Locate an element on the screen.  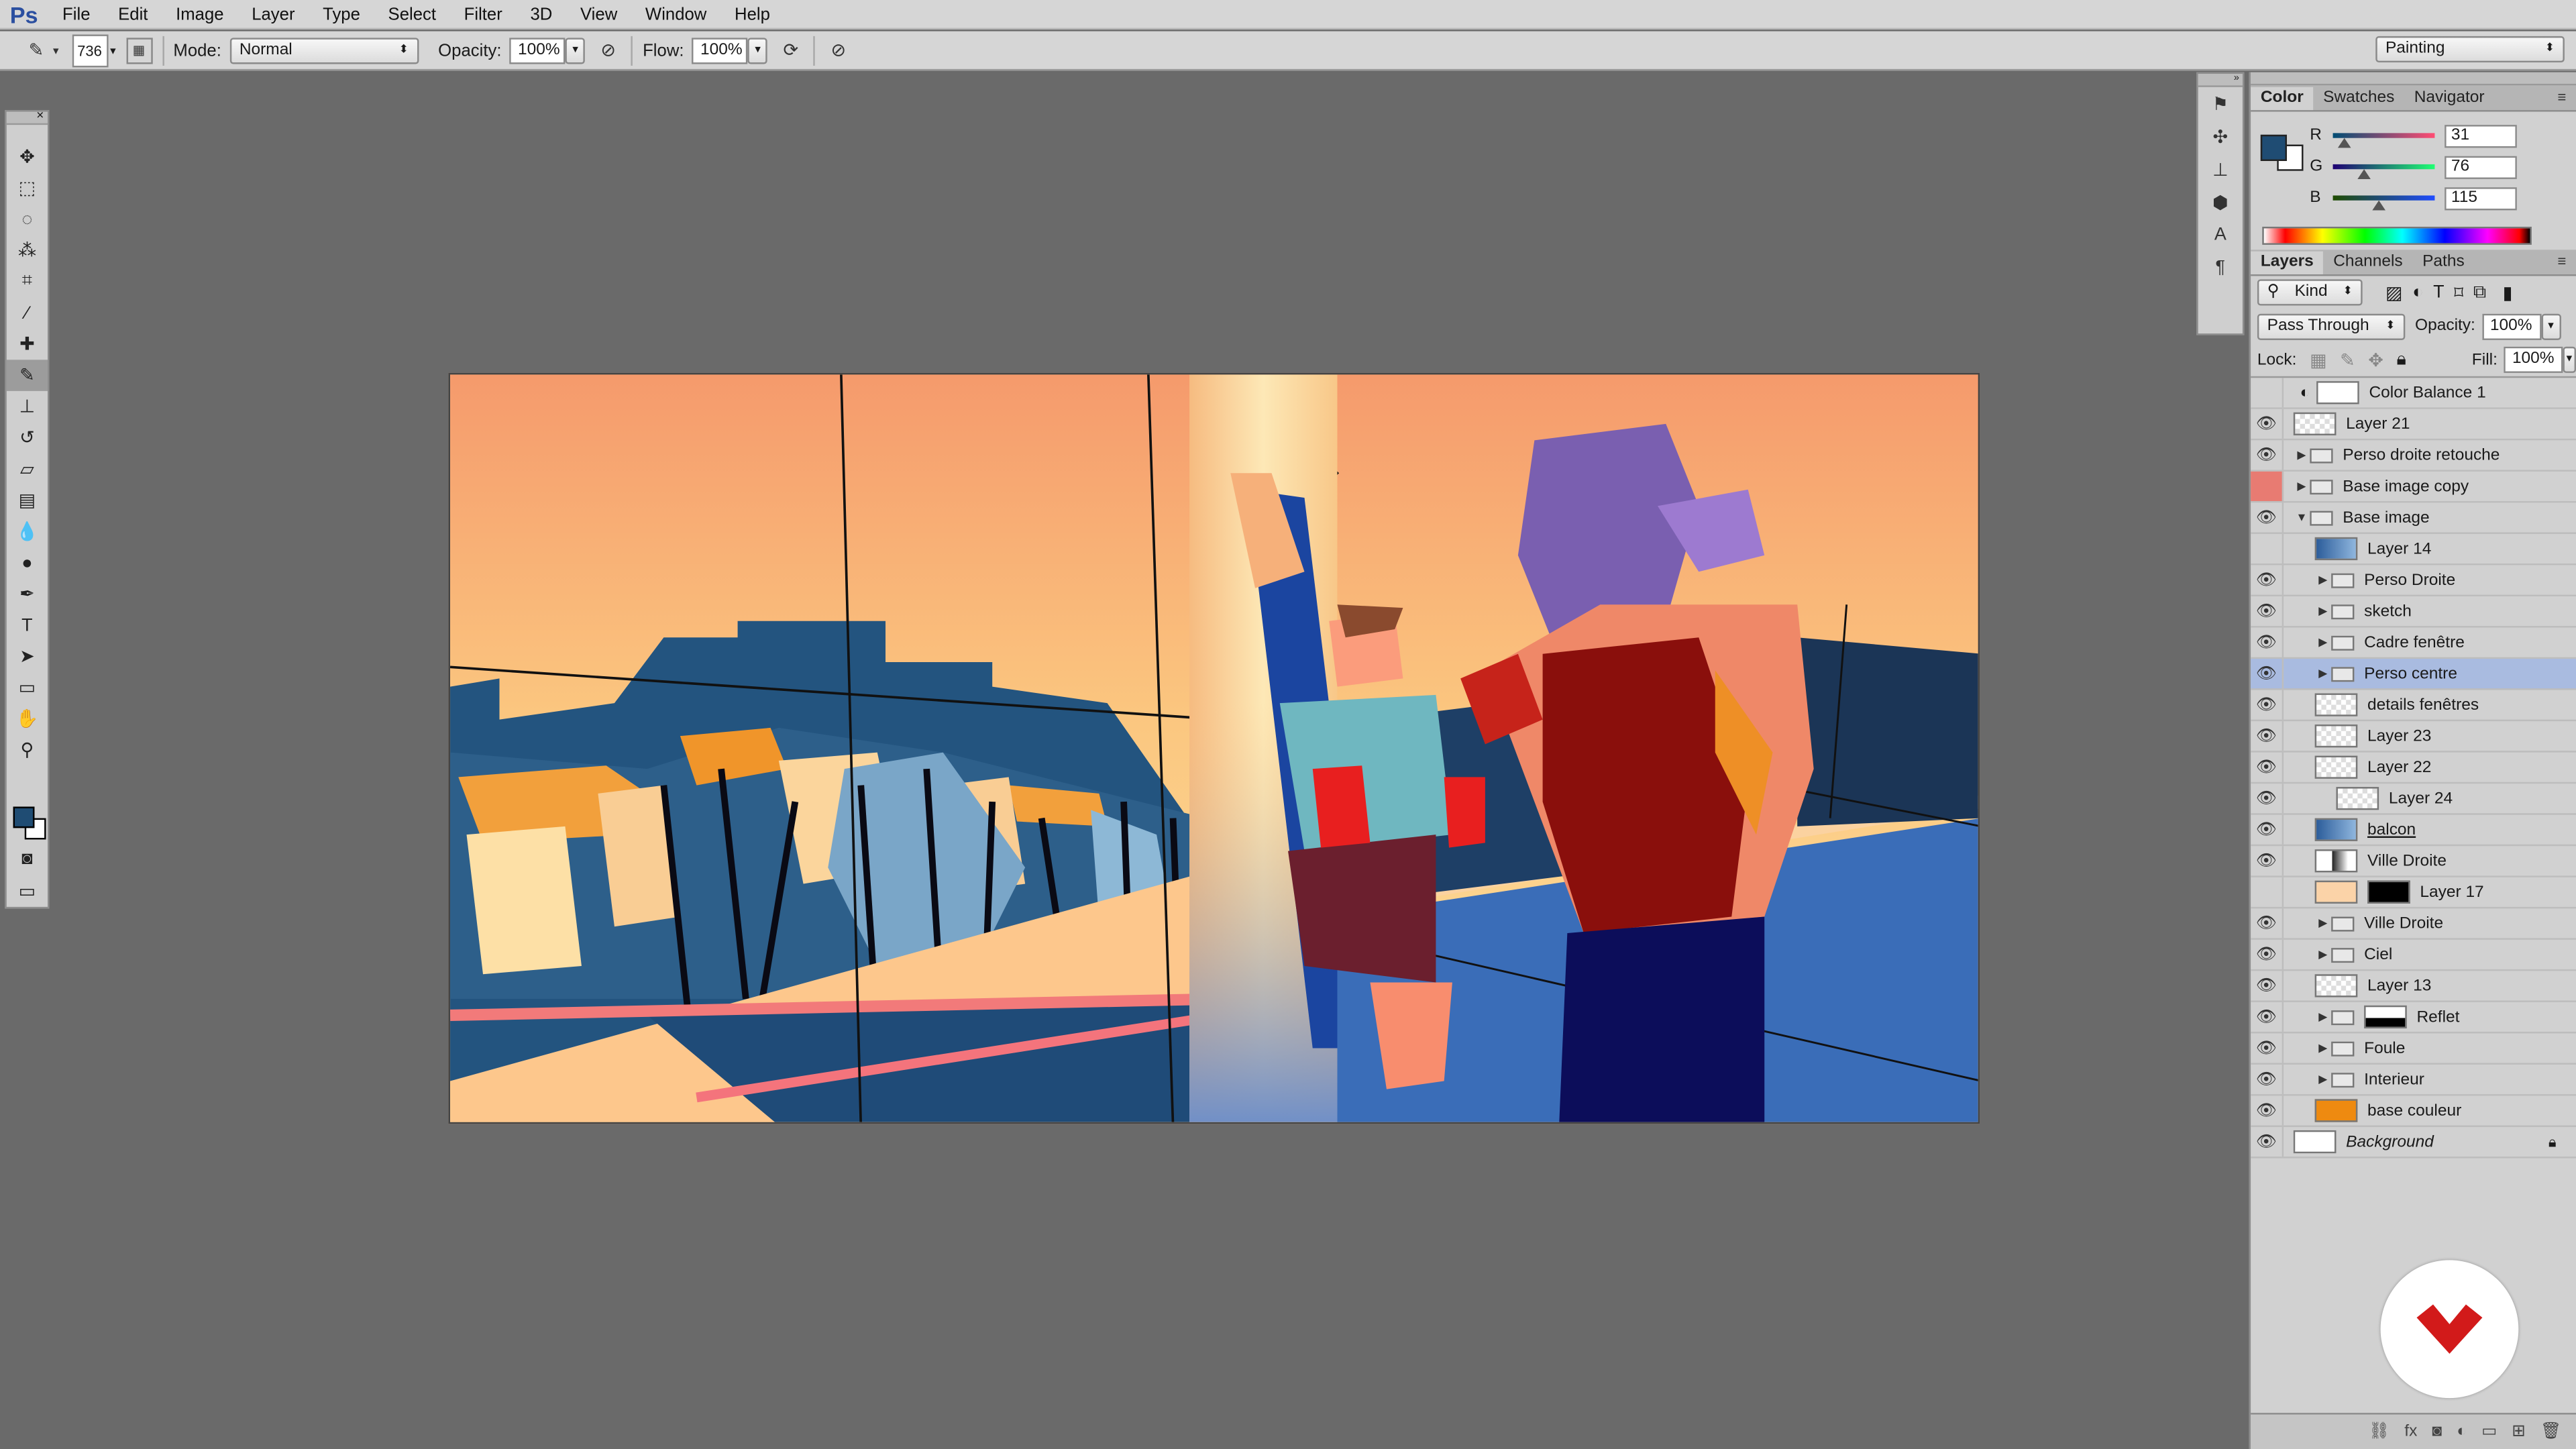
layer-row: 👁︎ Layer 21 is located at coordinates (2413, 425).